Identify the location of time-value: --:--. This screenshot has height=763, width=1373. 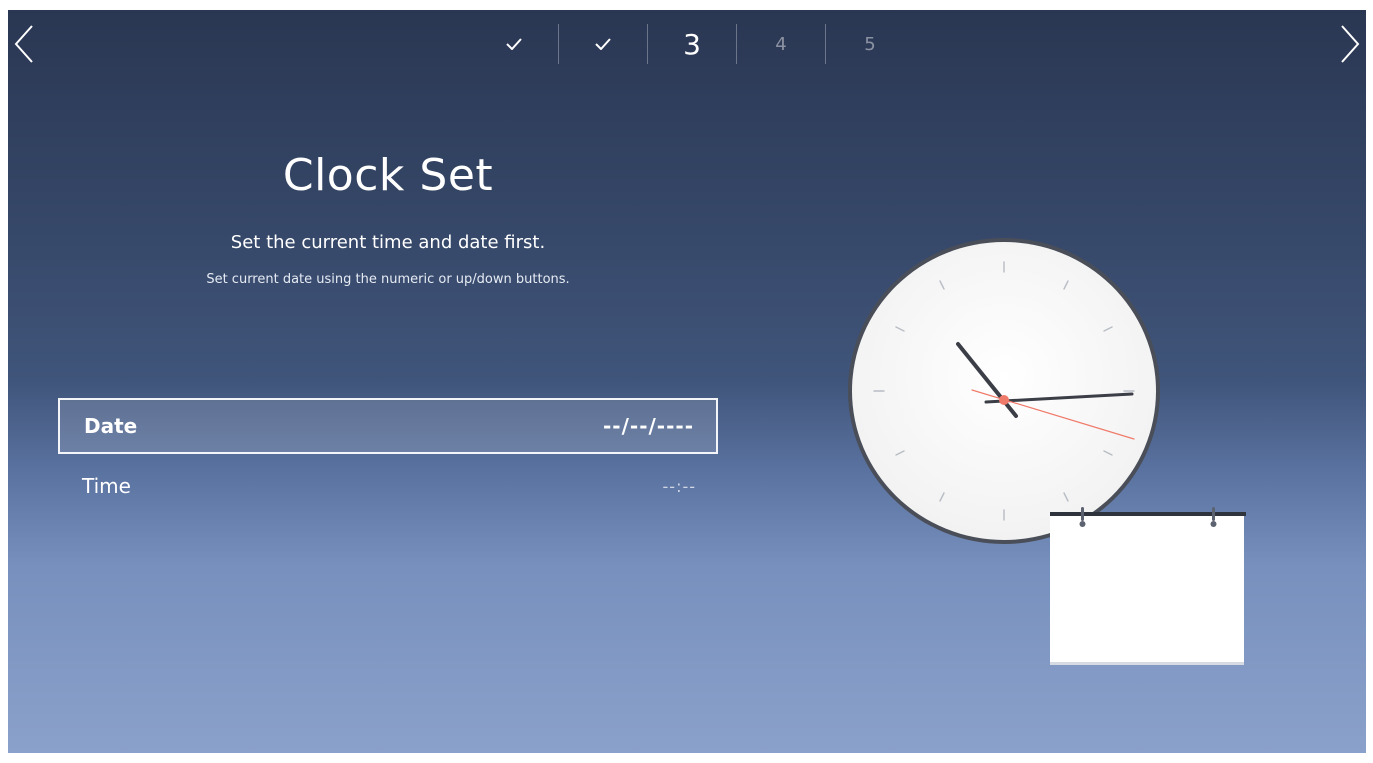
(679, 486).